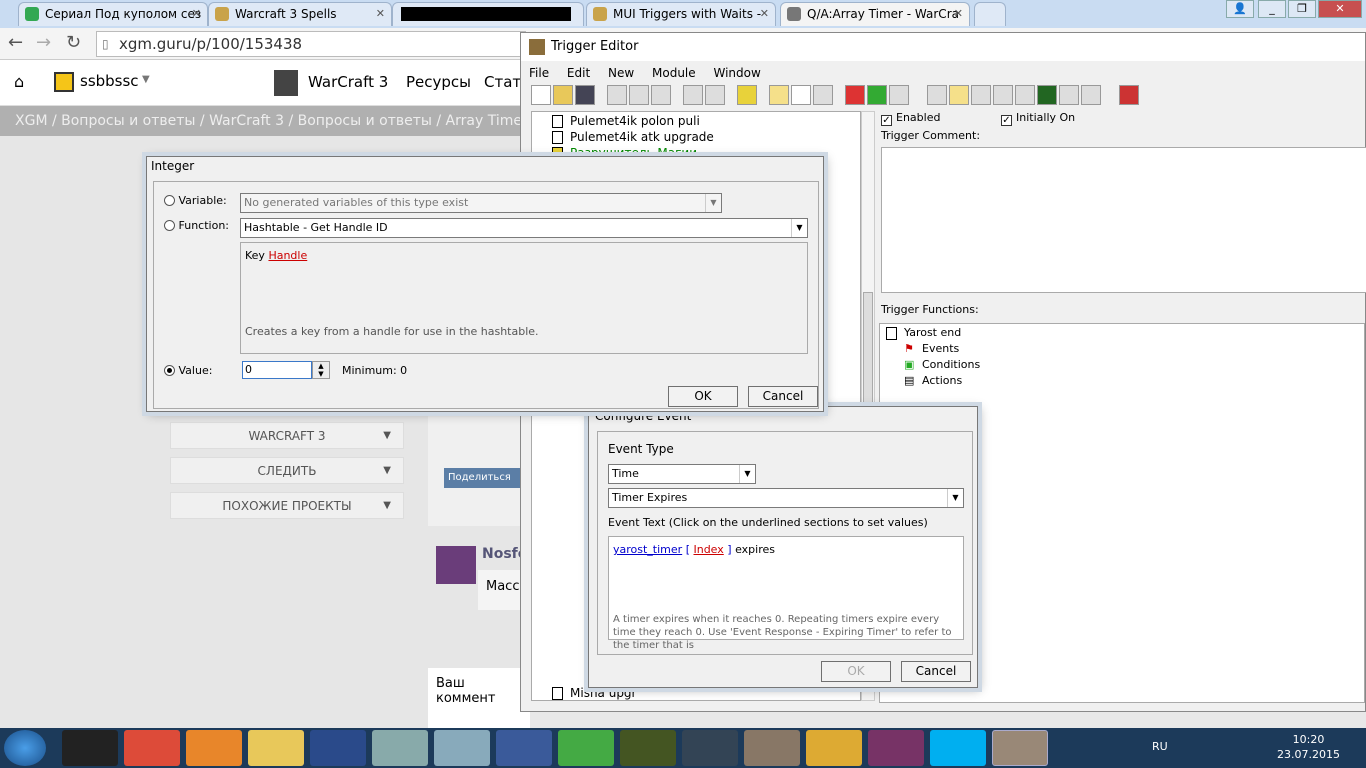 This screenshot has height=768, width=1366. What do you see at coordinates (287, 435) in the screenshot?
I see `side-button-warcraft: WARCRAFT 3 ▼` at bounding box center [287, 435].